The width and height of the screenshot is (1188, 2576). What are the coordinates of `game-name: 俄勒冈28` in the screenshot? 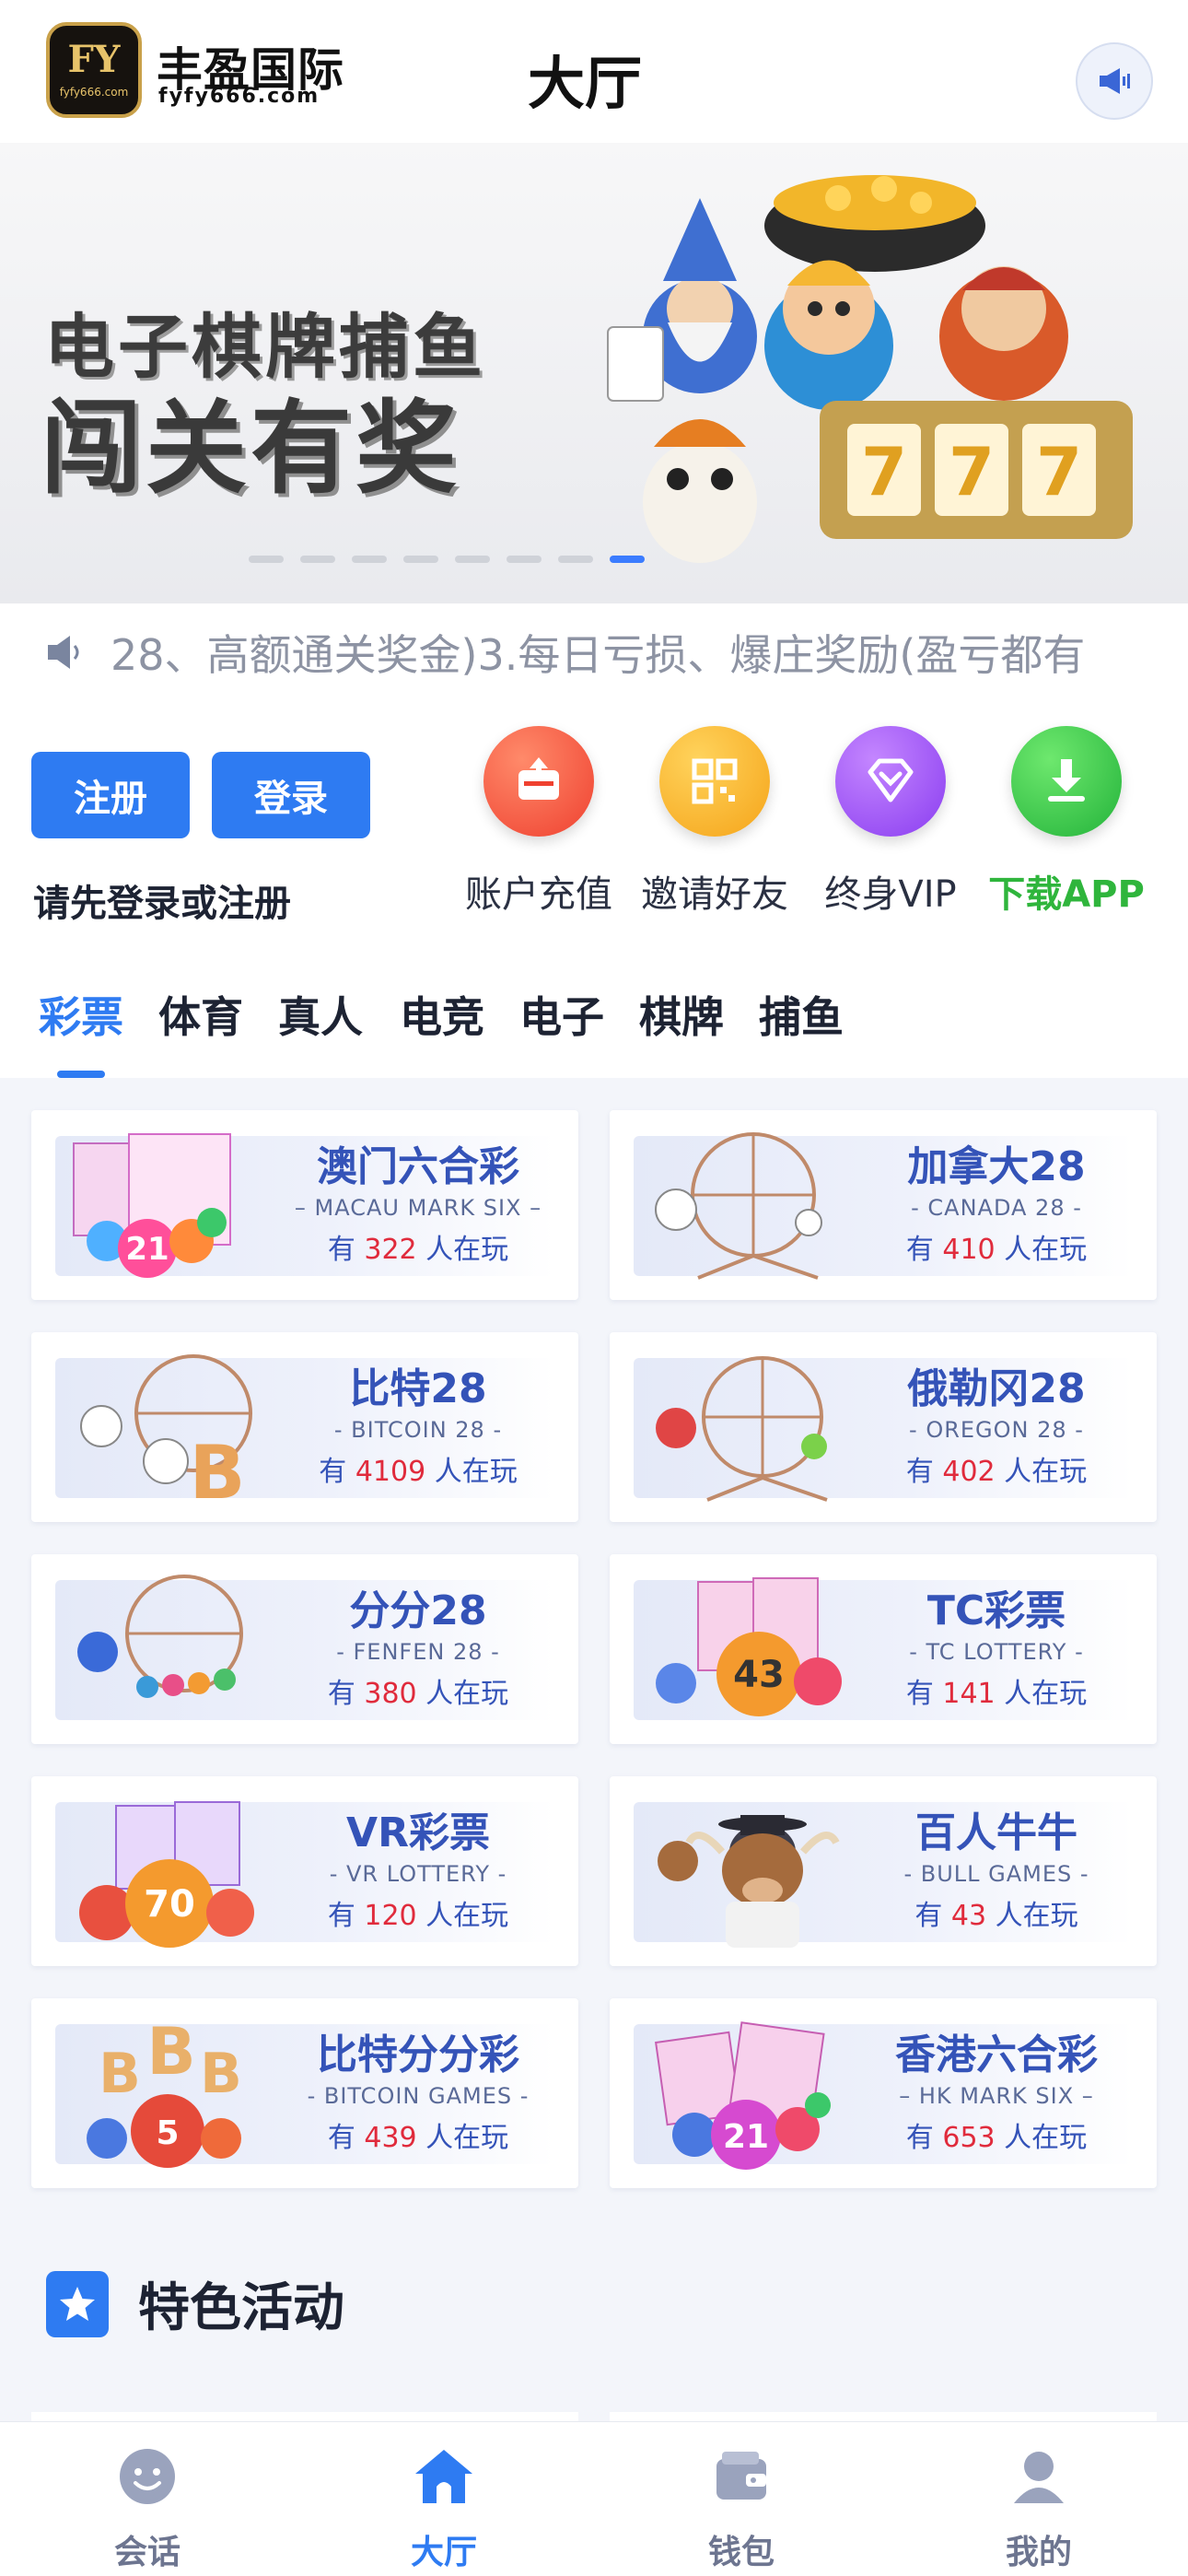 It's located at (996, 1388).